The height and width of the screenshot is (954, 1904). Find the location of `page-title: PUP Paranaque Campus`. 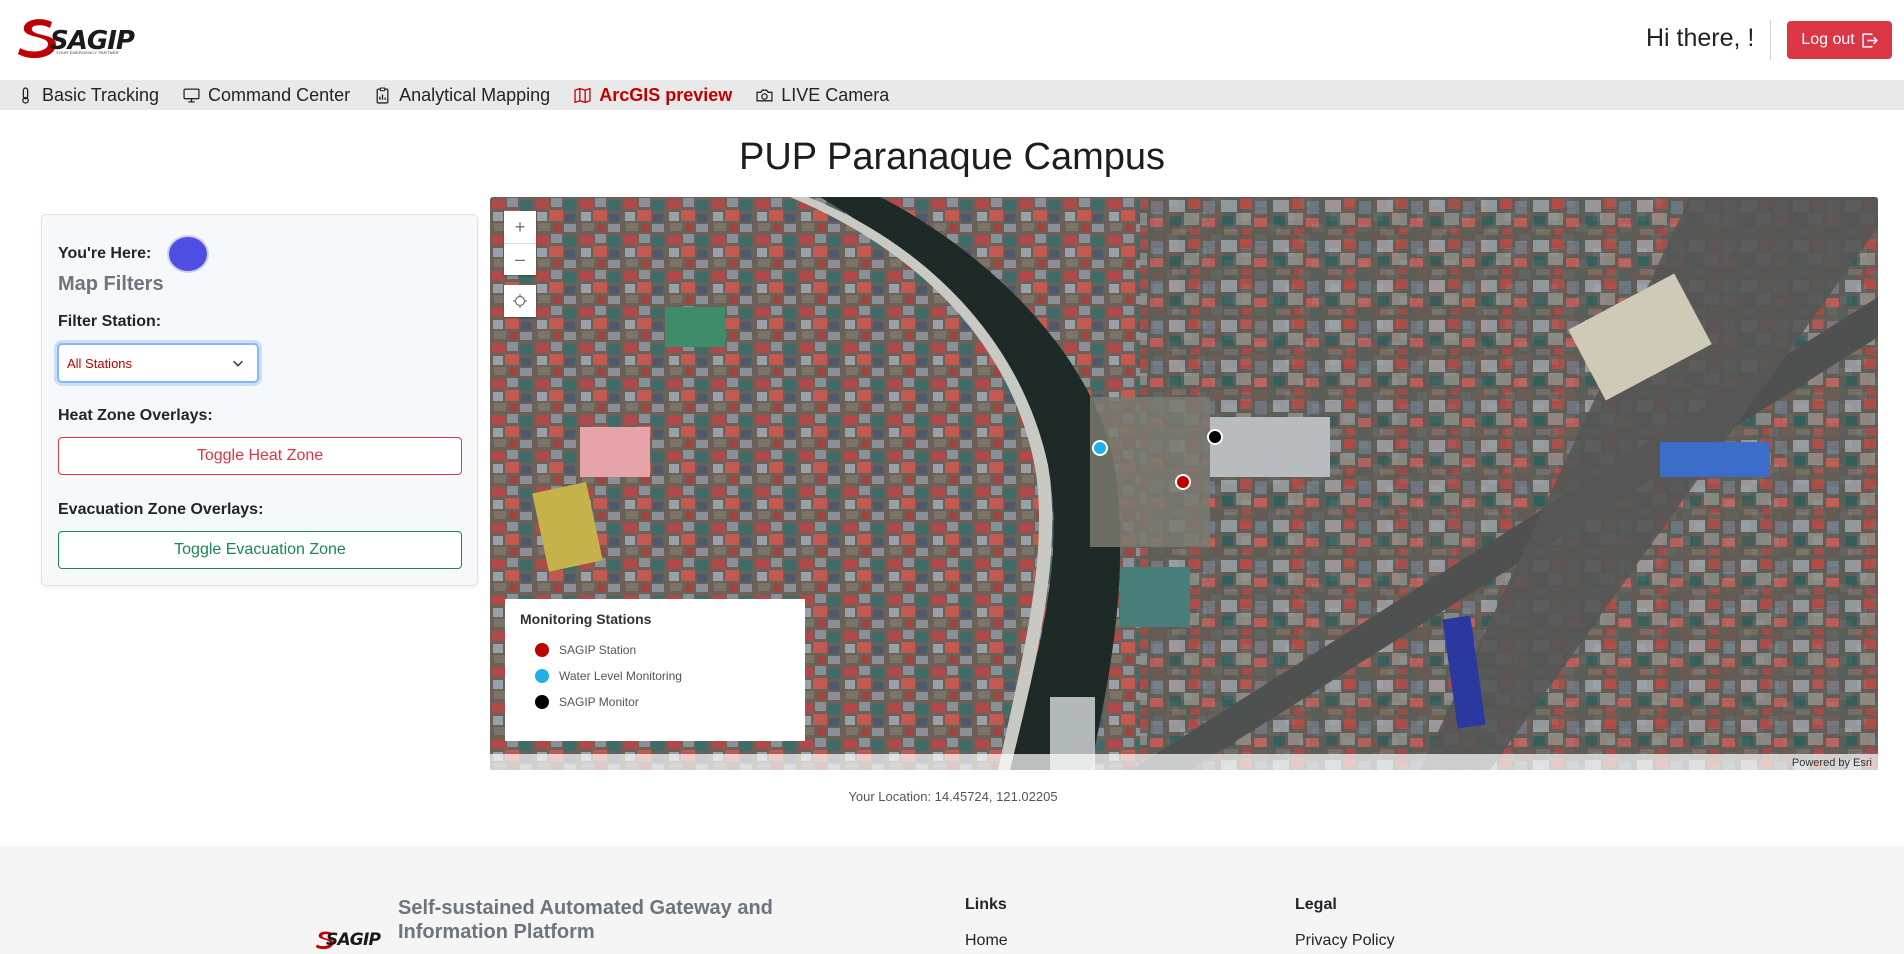

page-title: PUP Paranaque Campus is located at coordinates (952, 157).